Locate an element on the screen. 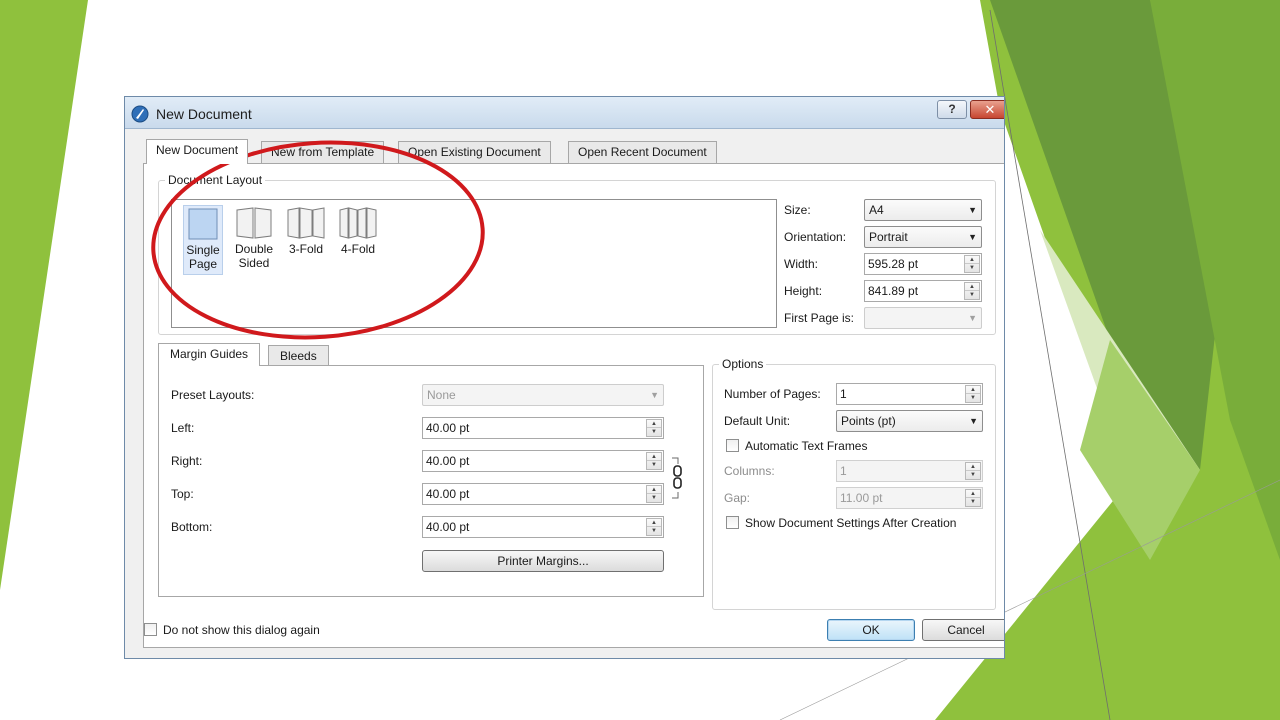  bottom-margin-label: Bottom: is located at coordinates (192, 527).